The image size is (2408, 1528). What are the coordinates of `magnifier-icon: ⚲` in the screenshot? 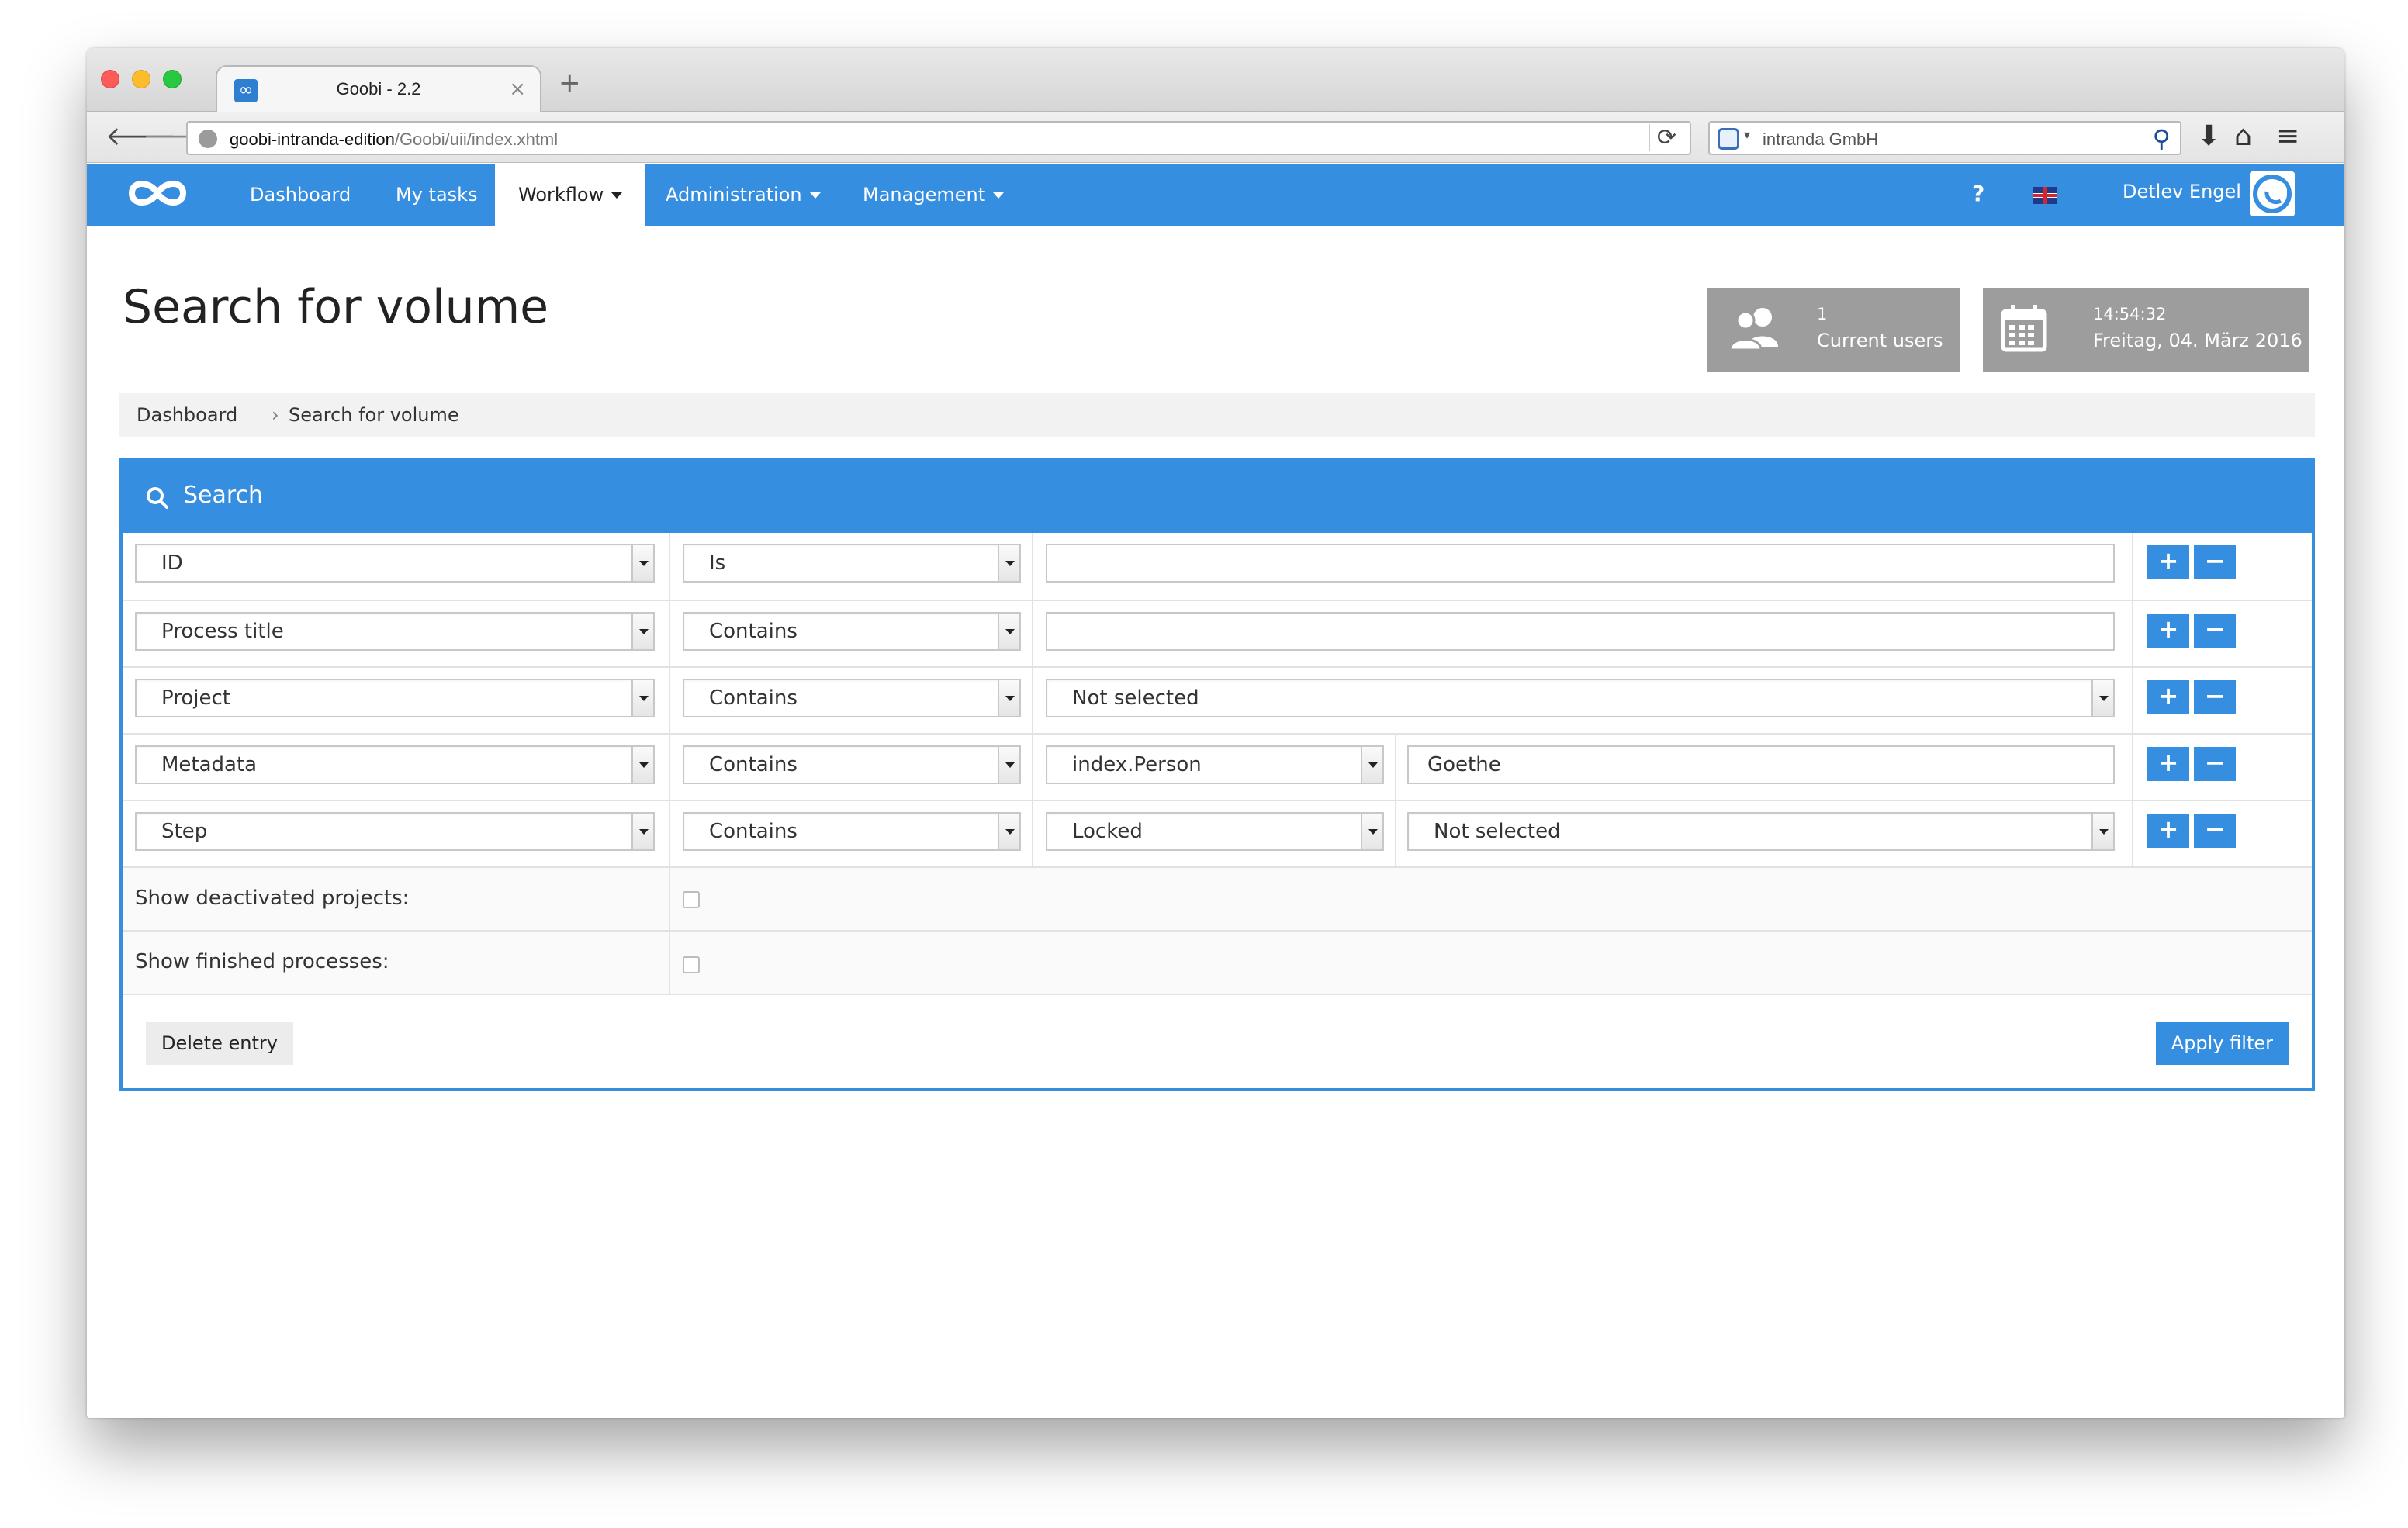 It's located at (2162, 139).